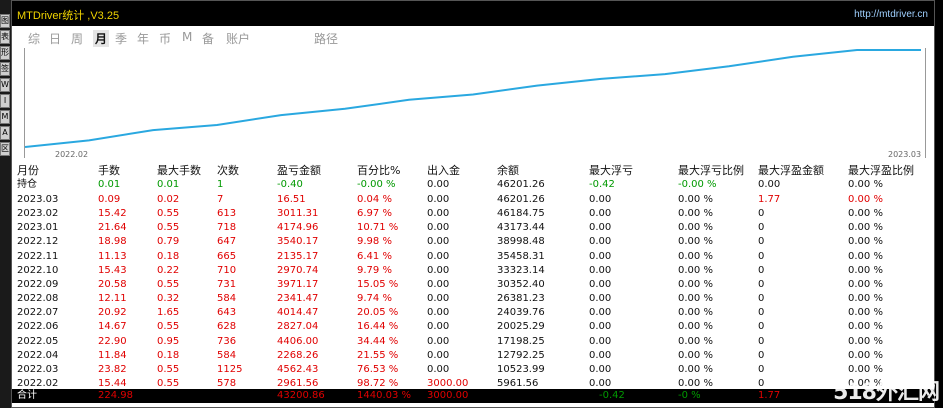  What do you see at coordinates (886, 392) in the screenshot?
I see `watermark-logo: 518外汇网` at bounding box center [886, 392].